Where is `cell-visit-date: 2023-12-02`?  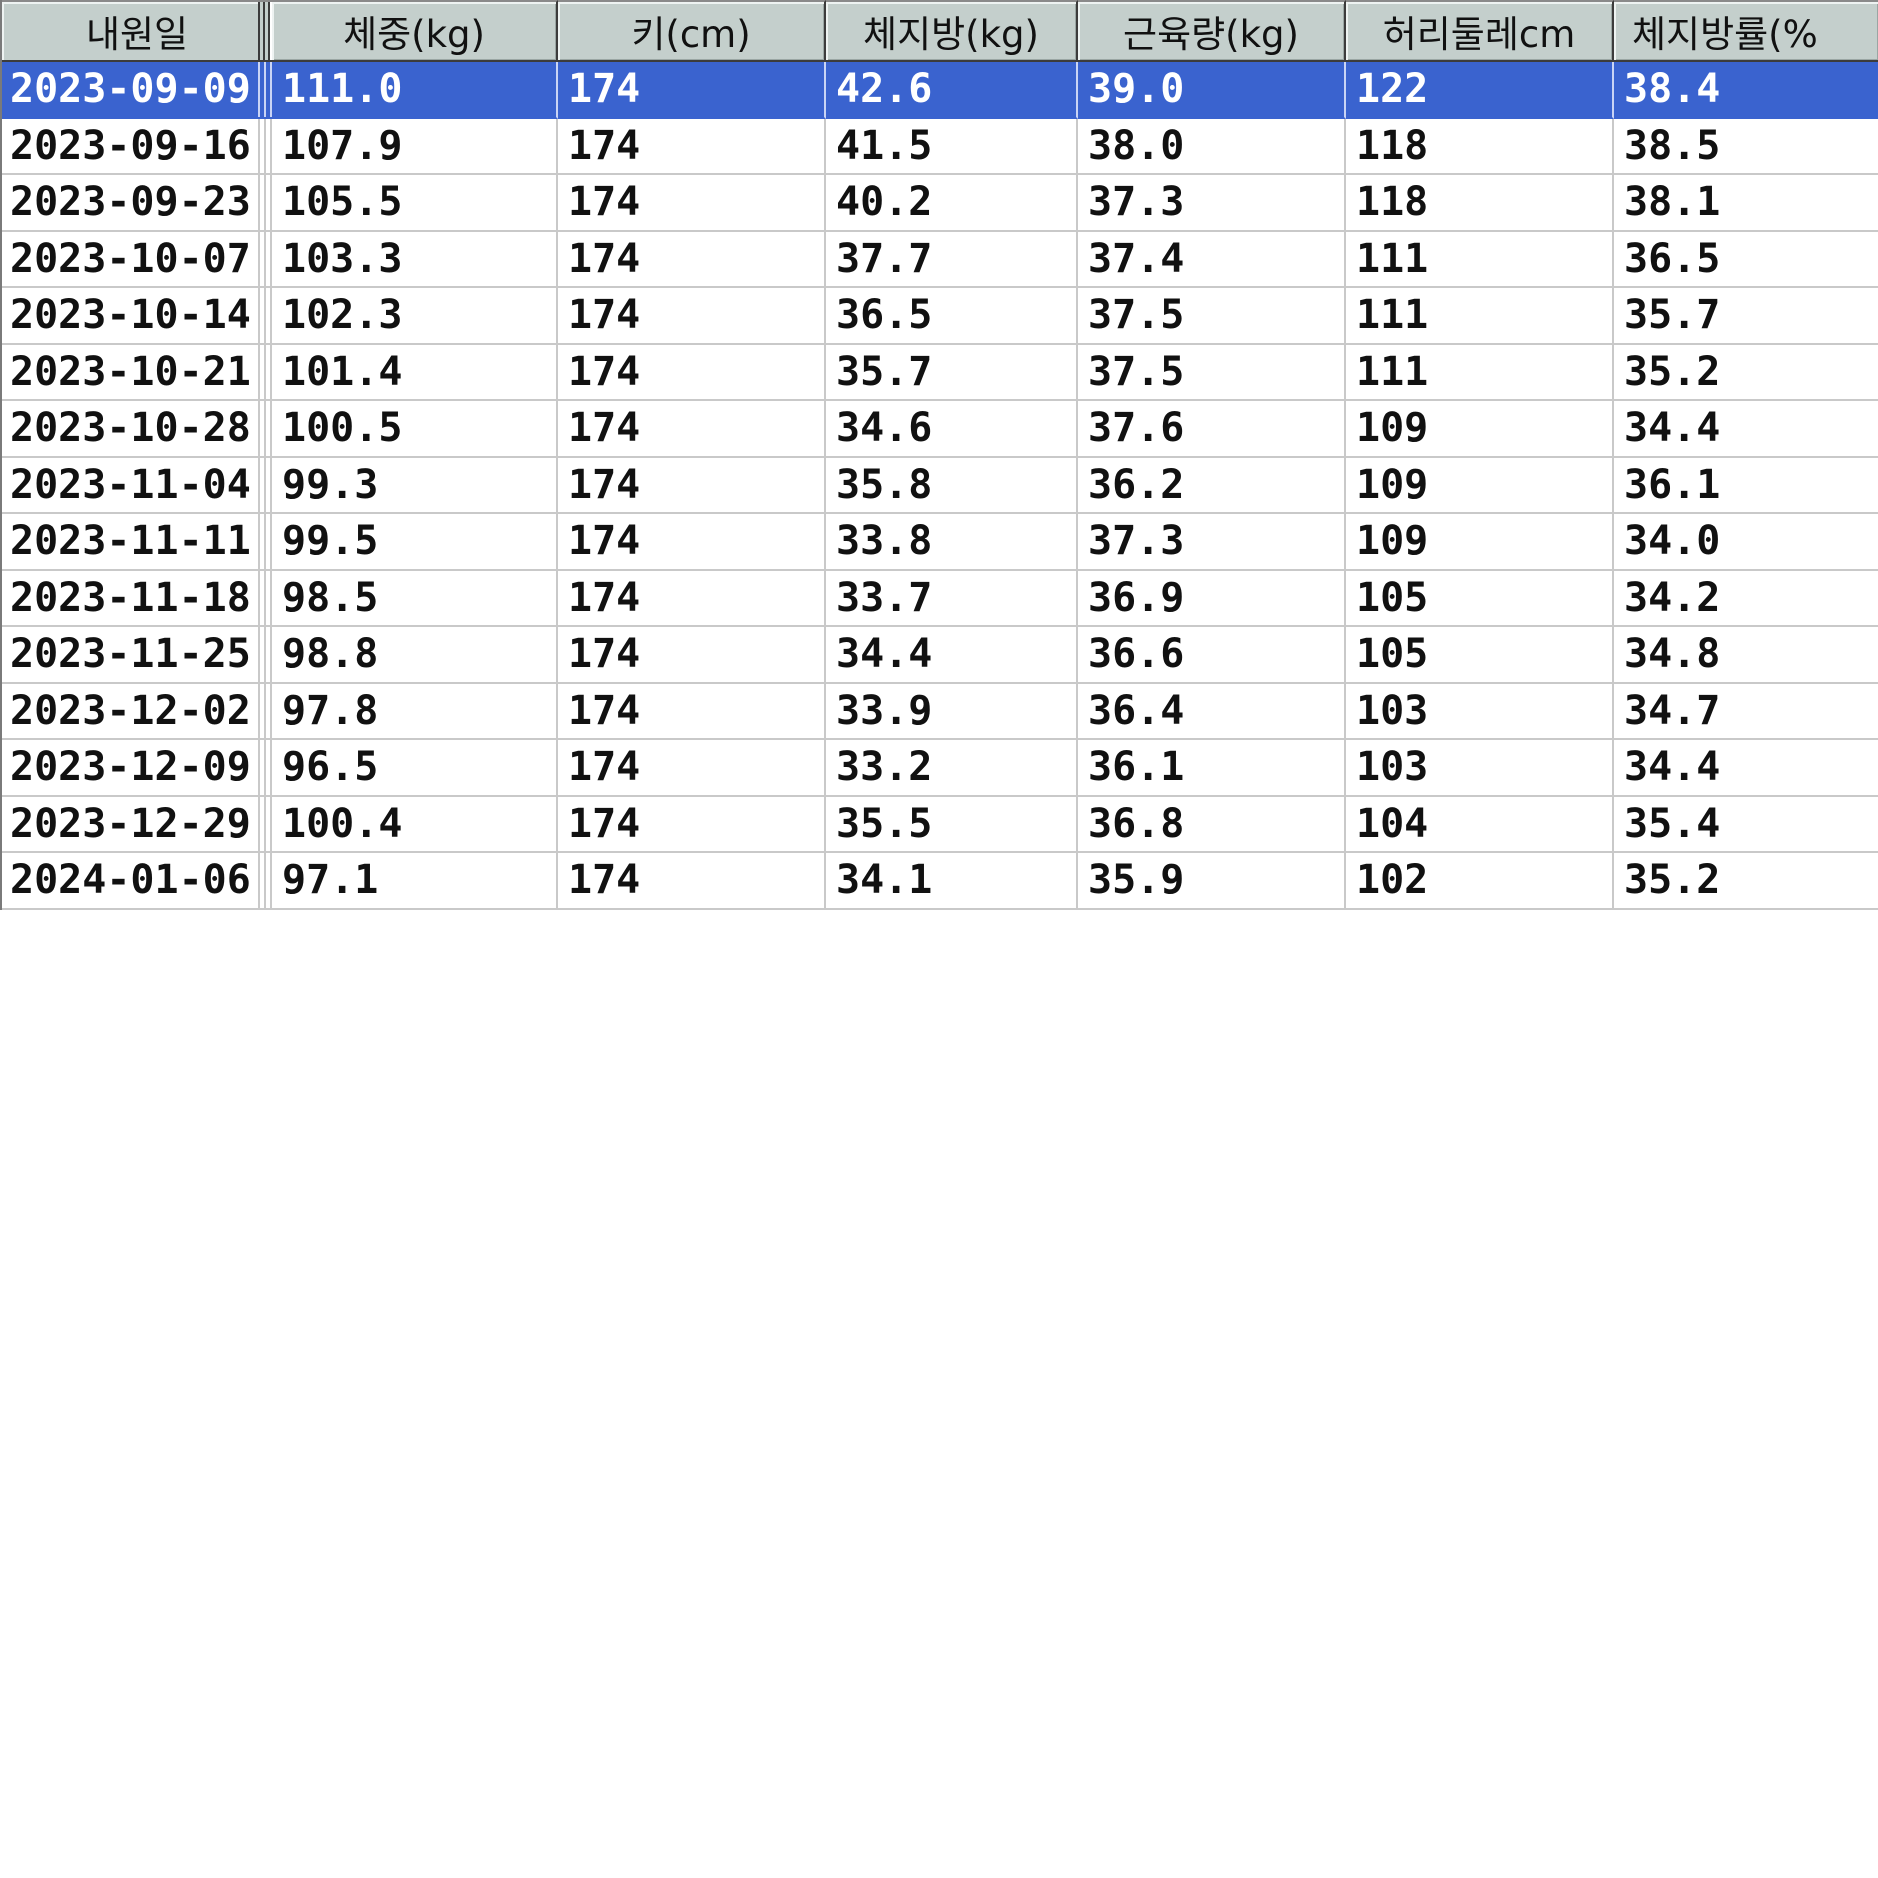 cell-visit-date: 2023-12-02 is located at coordinates (137, 711).